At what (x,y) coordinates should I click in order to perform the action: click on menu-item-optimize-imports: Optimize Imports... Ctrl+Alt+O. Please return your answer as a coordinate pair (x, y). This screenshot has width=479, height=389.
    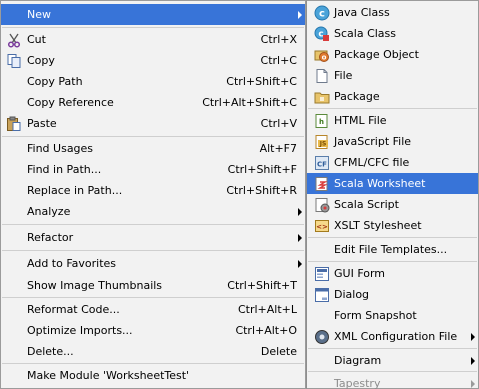
    Looking at the image, I should click on (153, 330).